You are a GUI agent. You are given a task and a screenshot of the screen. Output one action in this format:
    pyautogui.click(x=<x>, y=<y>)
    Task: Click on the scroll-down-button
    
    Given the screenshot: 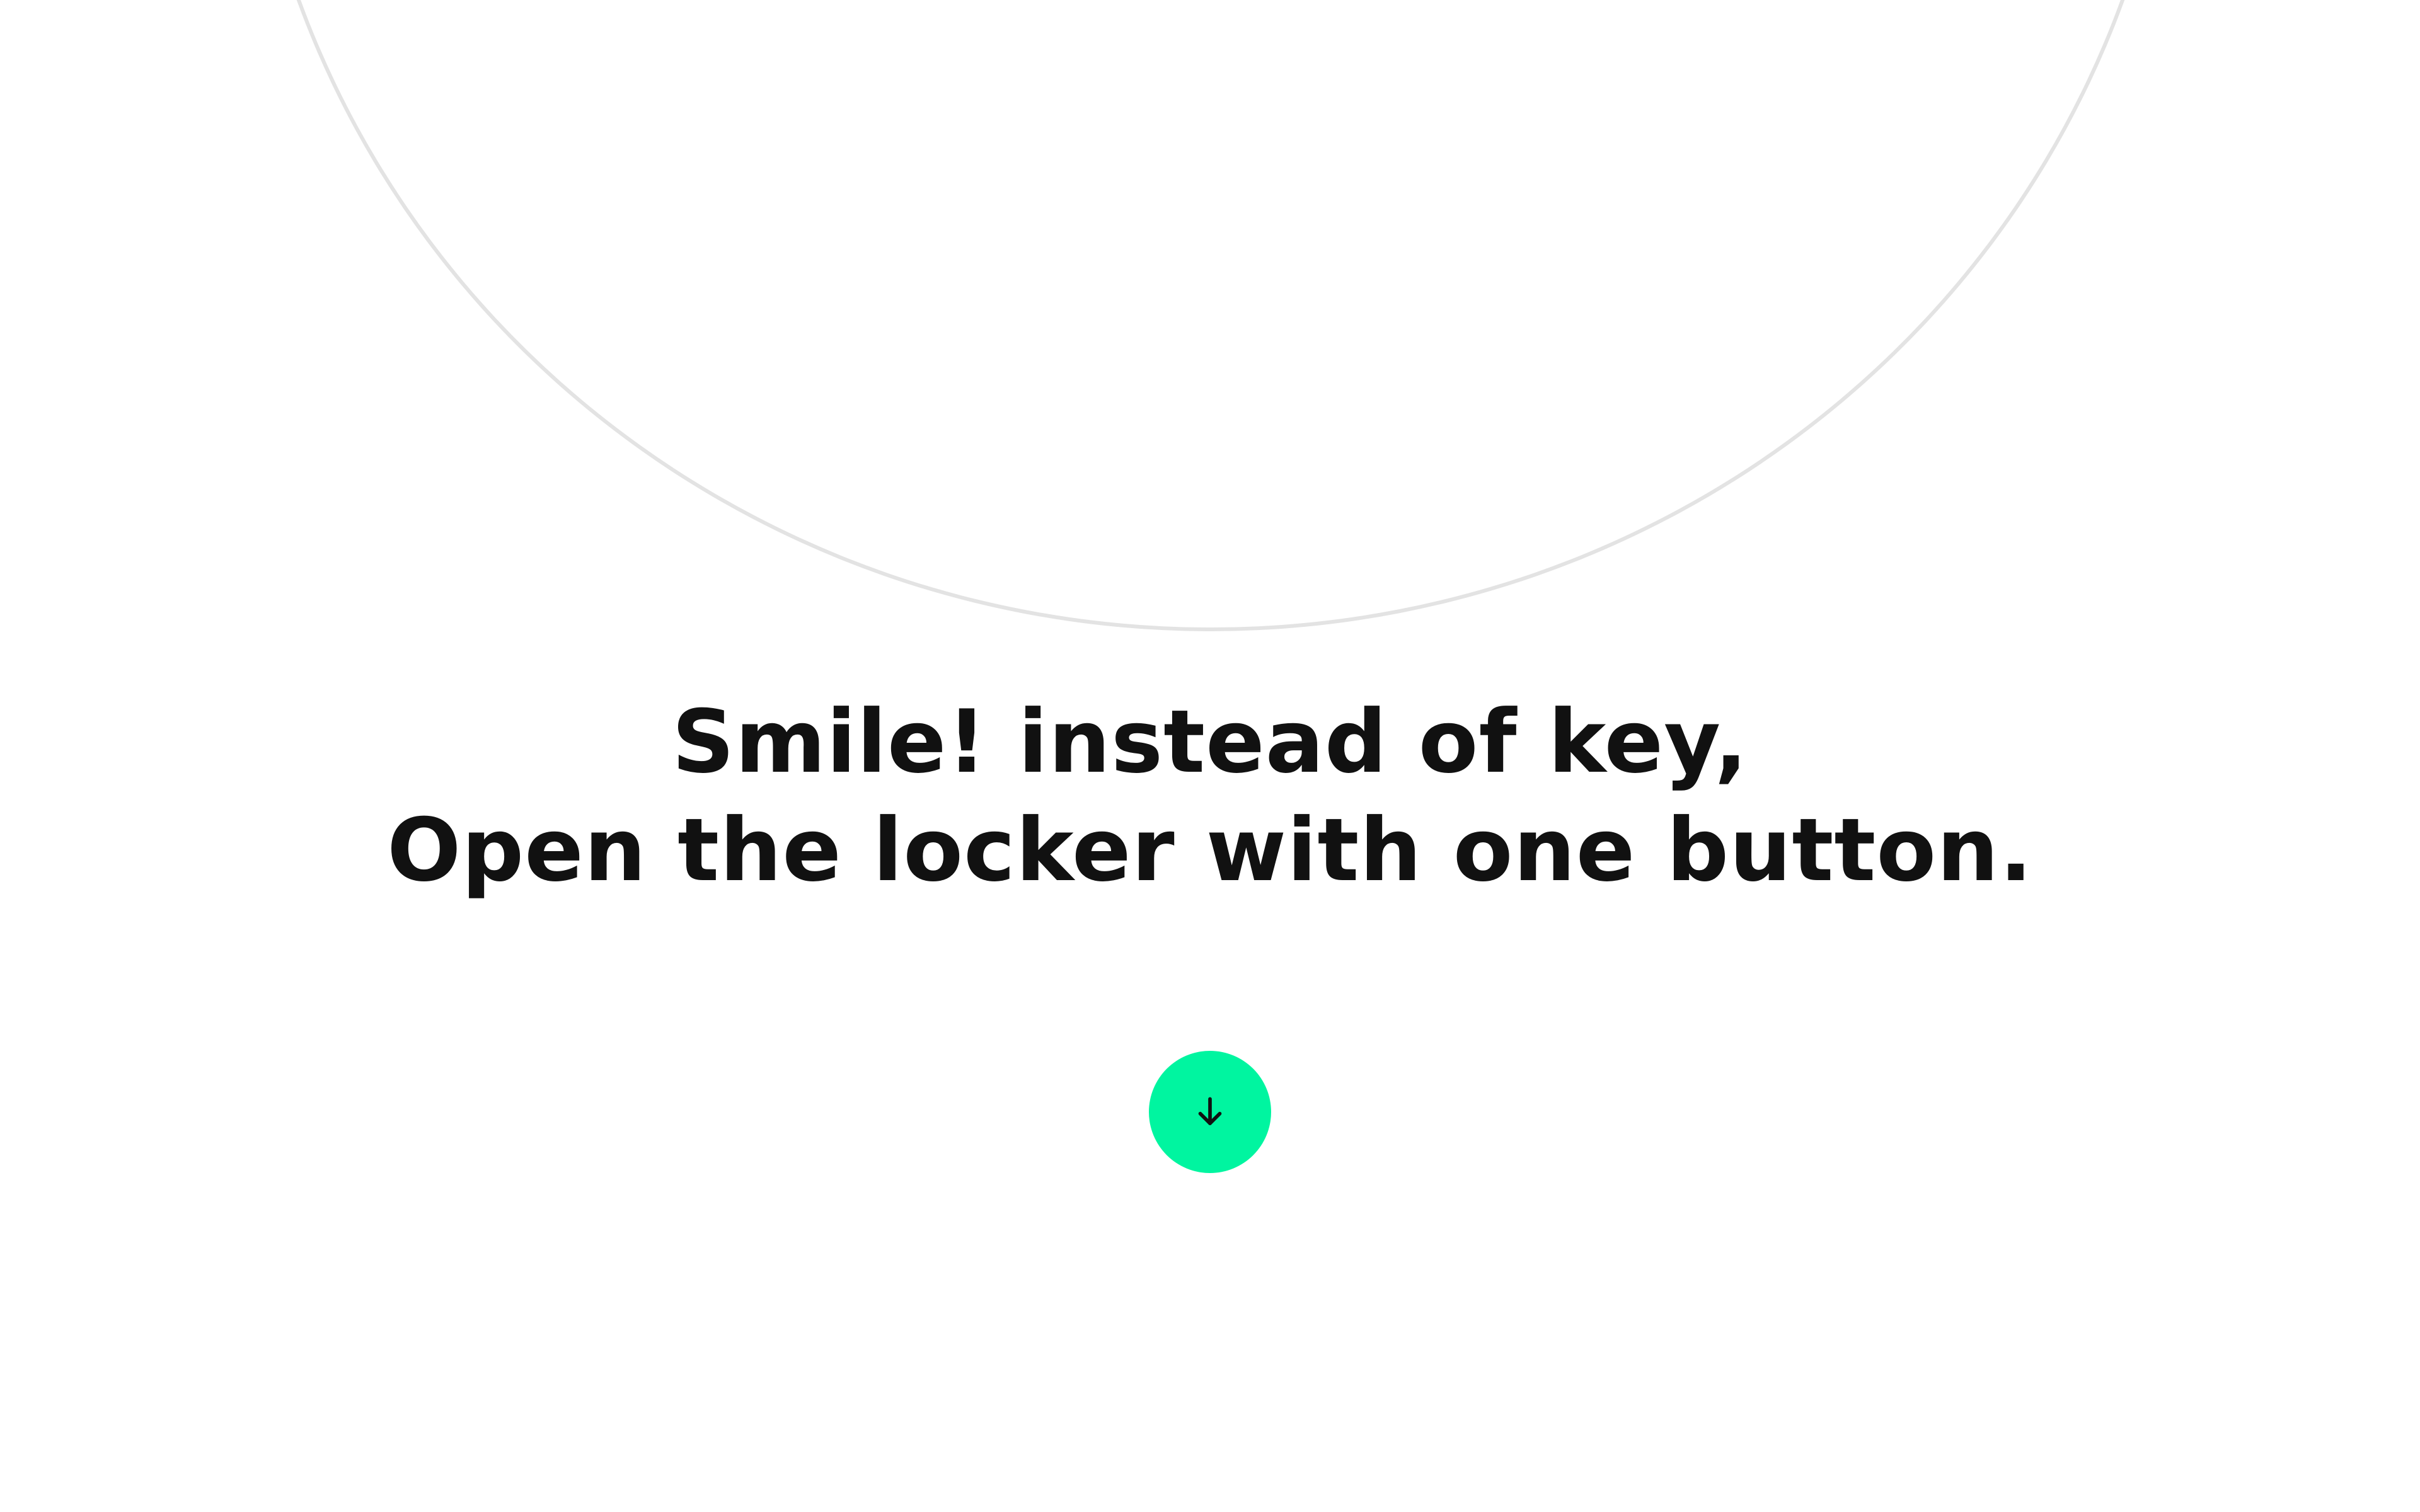 What is the action you would take?
    pyautogui.click(x=1210, y=1112)
    